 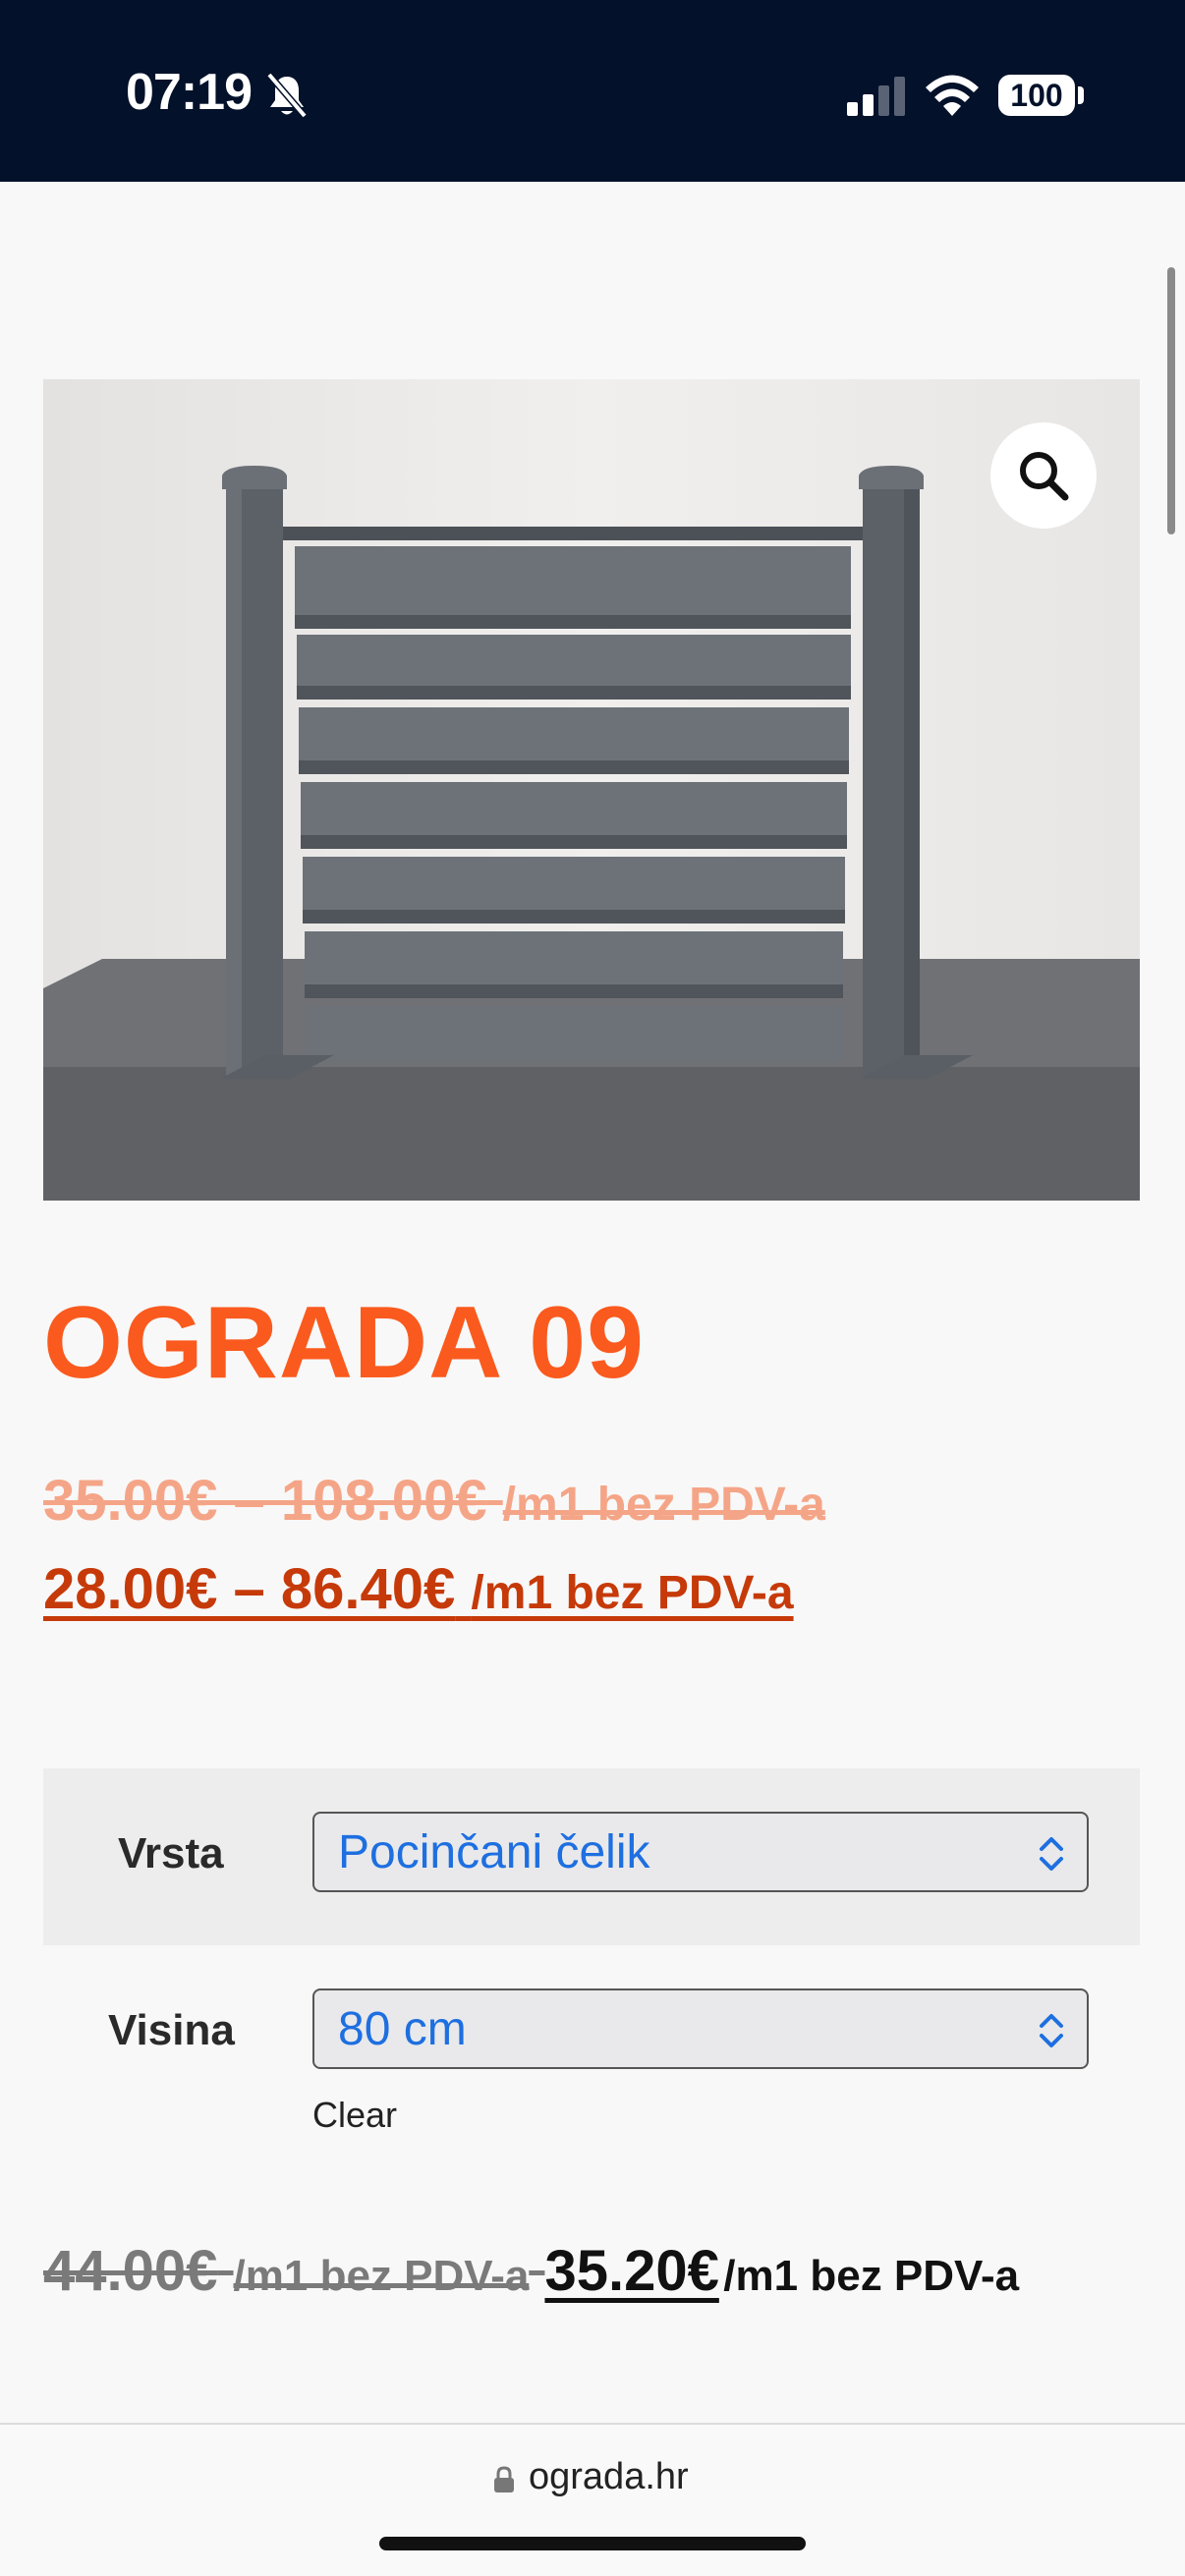 What do you see at coordinates (664, 1505) in the screenshot?
I see `price-old-range-suffix: /m1 bez PDV-a` at bounding box center [664, 1505].